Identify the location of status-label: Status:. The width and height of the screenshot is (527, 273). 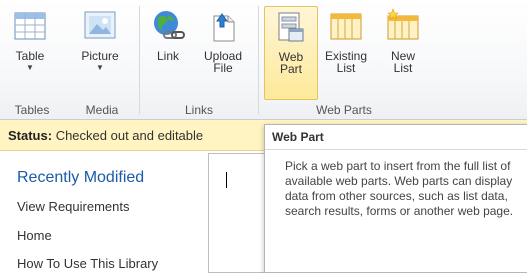
(30, 135).